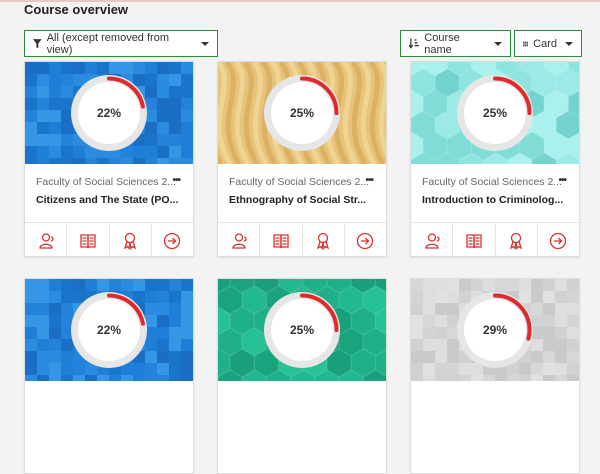 This screenshot has height=474, width=600. I want to click on sort-dropdown: Course name, so click(455, 43).